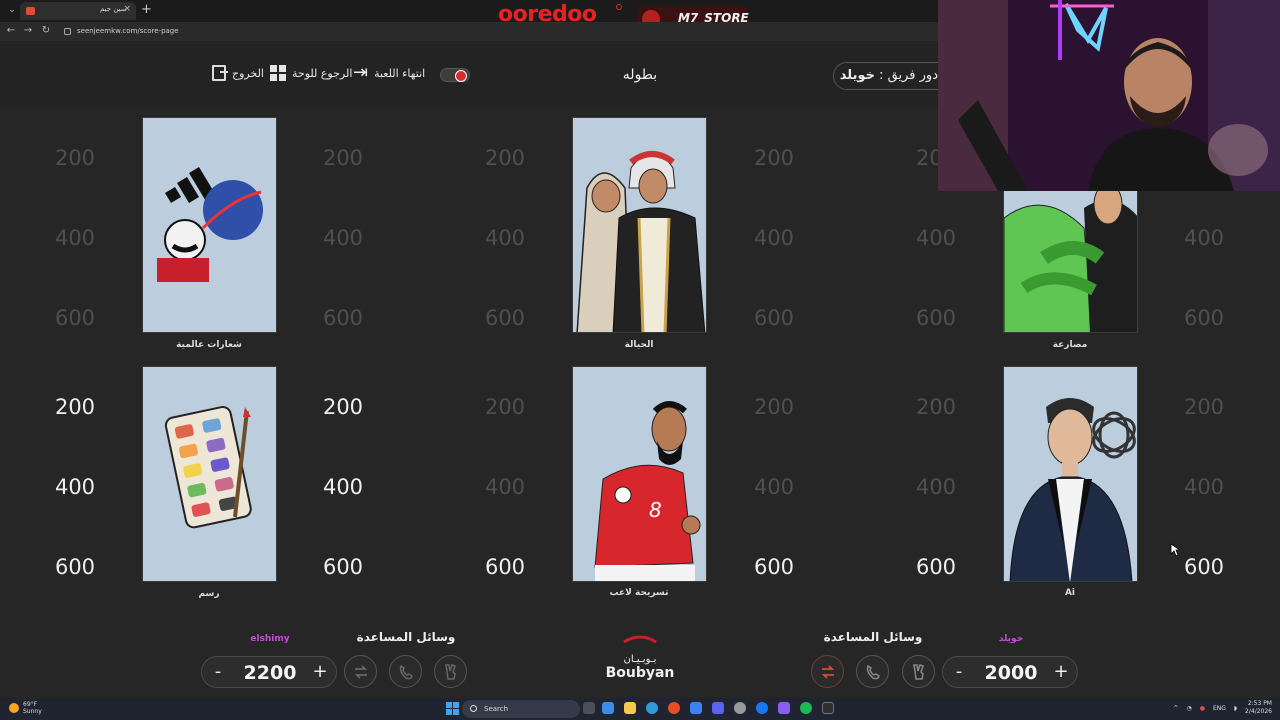 The height and width of the screenshot is (720, 1280). Describe the element at coordinates (218, 672) in the screenshot. I see `left-score-minus-button: -` at that location.